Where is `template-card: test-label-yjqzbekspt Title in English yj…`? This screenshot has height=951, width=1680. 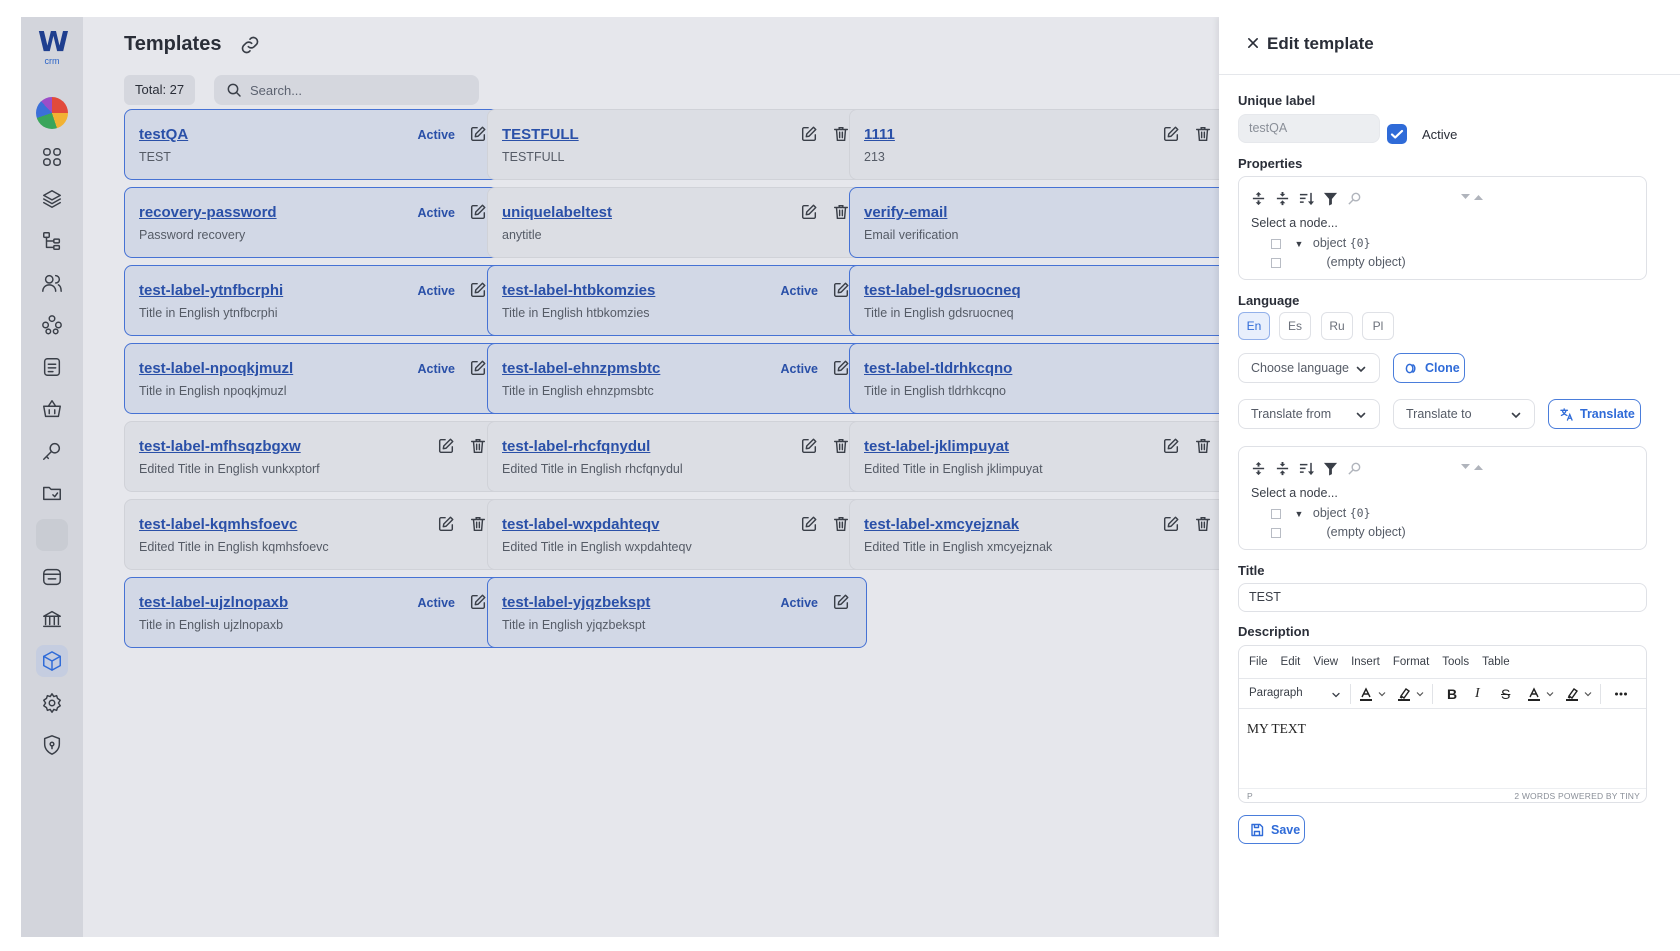 template-card: test-label-yjqzbekspt Title in English yj… is located at coordinates (677, 612).